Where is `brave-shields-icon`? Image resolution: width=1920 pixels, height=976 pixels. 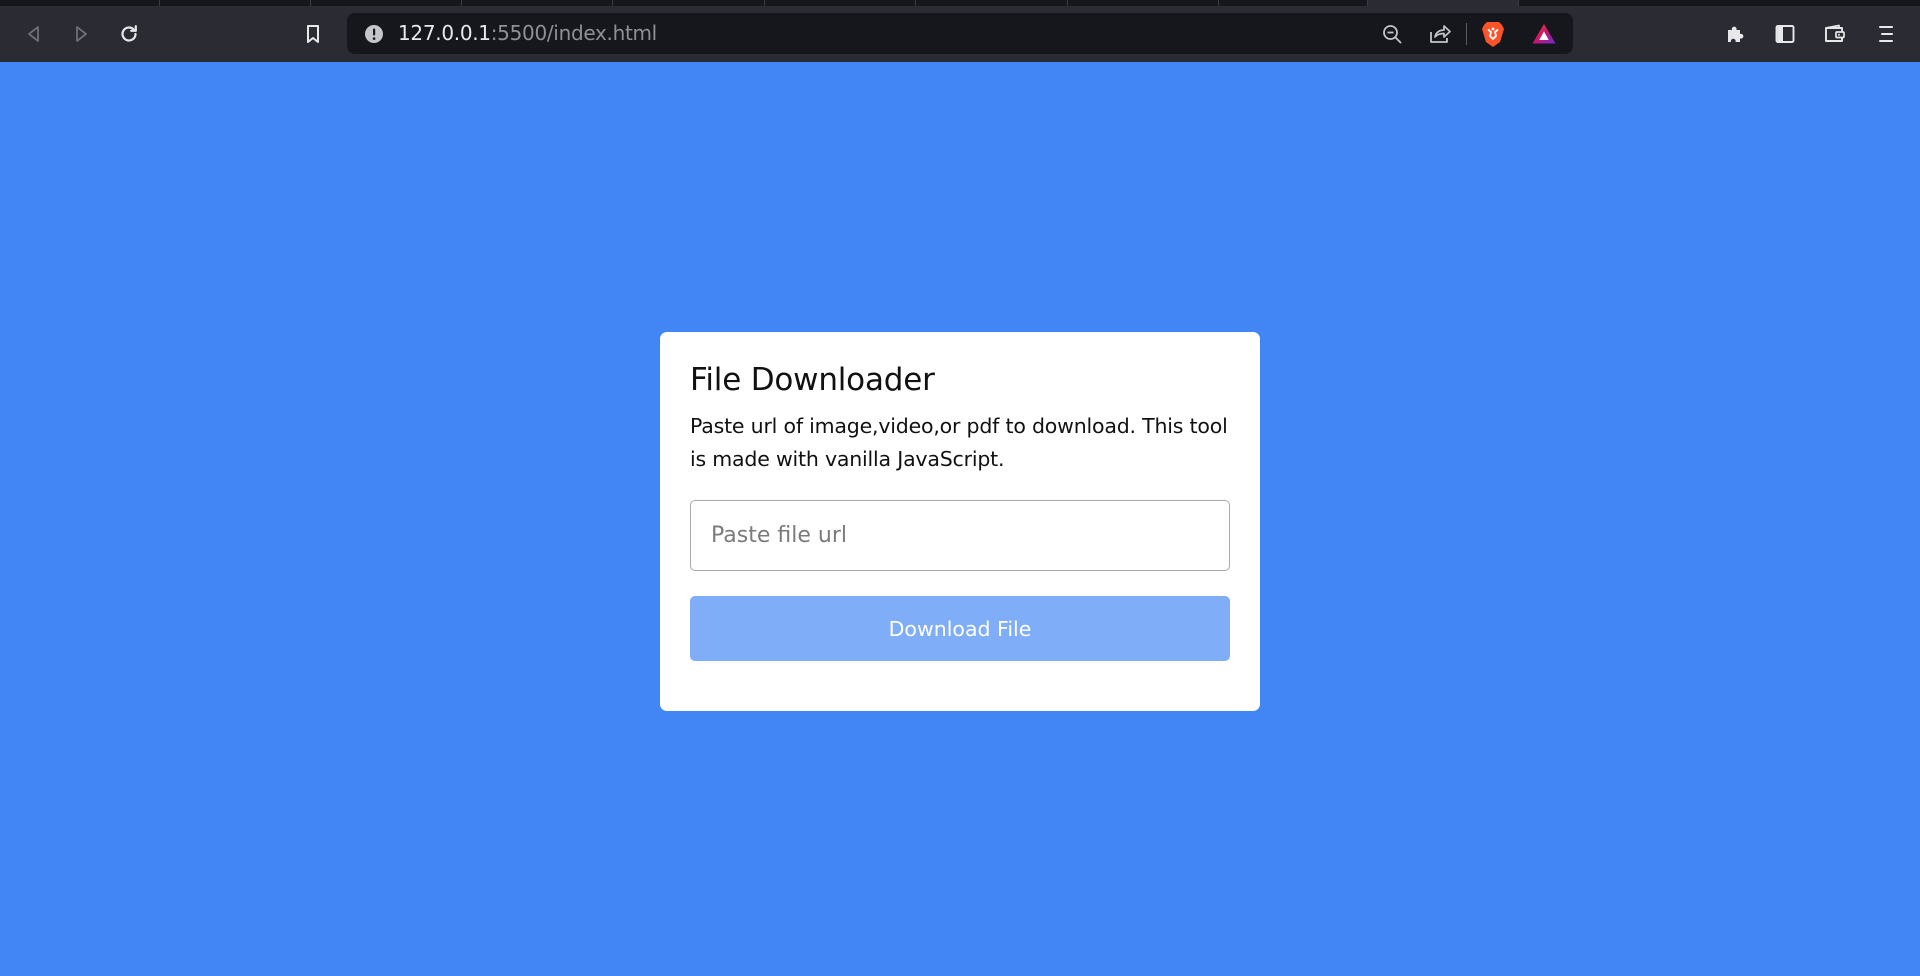
brave-shields-icon is located at coordinates (1493, 33).